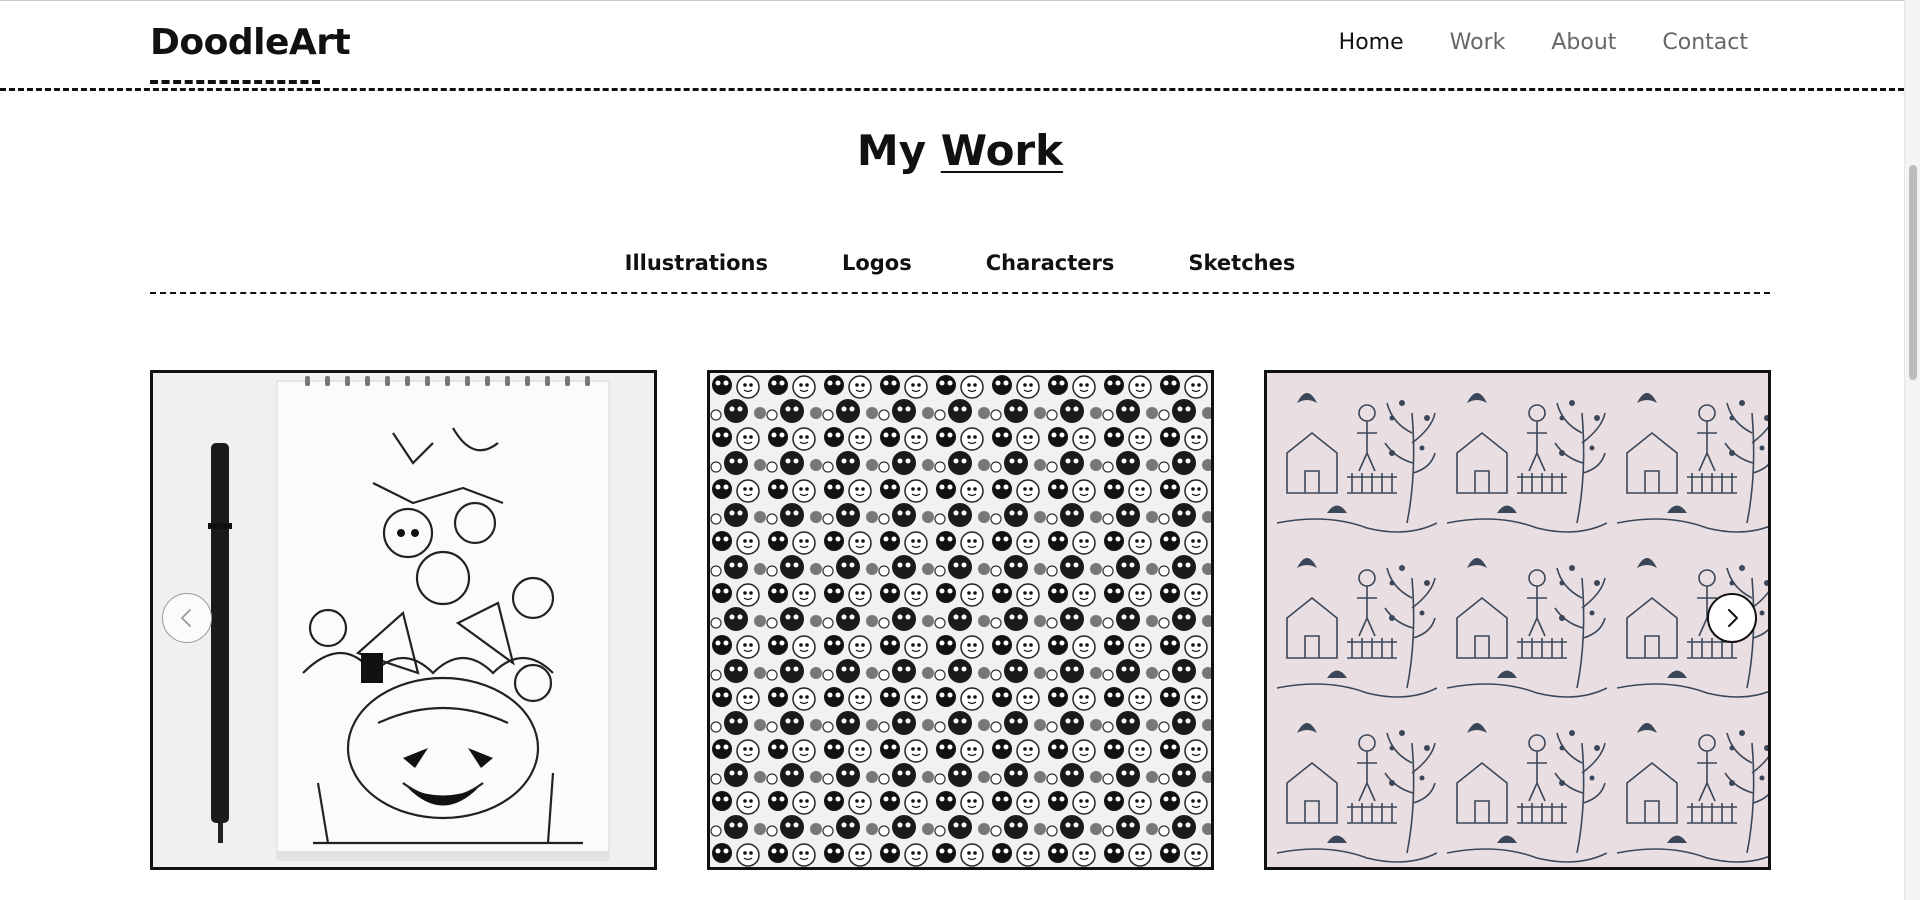 This screenshot has height=900, width=1920. I want to click on header-dashed-divider, so click(952, 89).